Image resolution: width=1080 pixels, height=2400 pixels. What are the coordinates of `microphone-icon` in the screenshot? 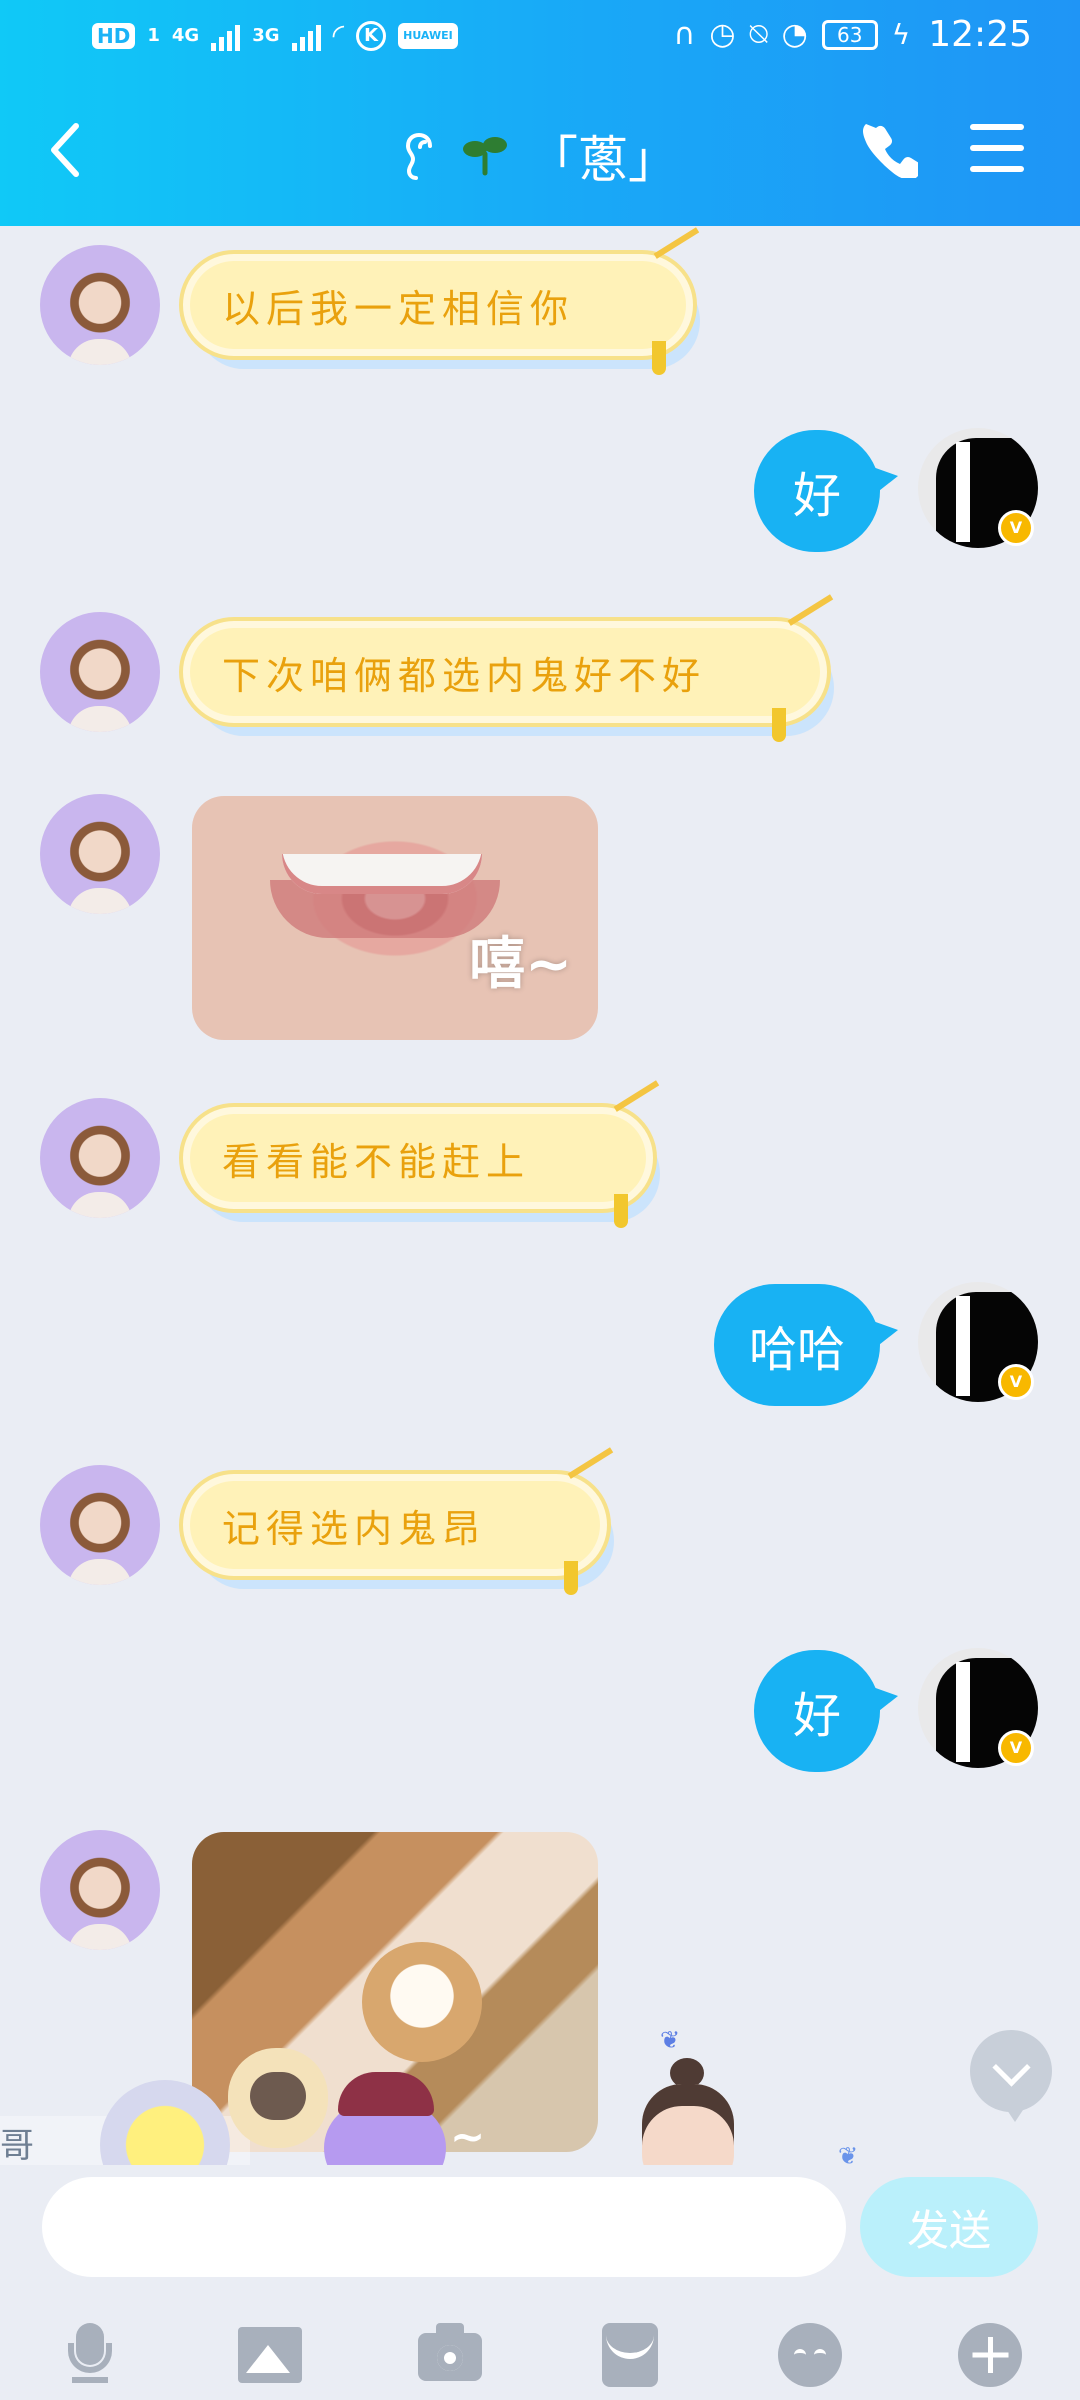 It's located at (90, 2355).